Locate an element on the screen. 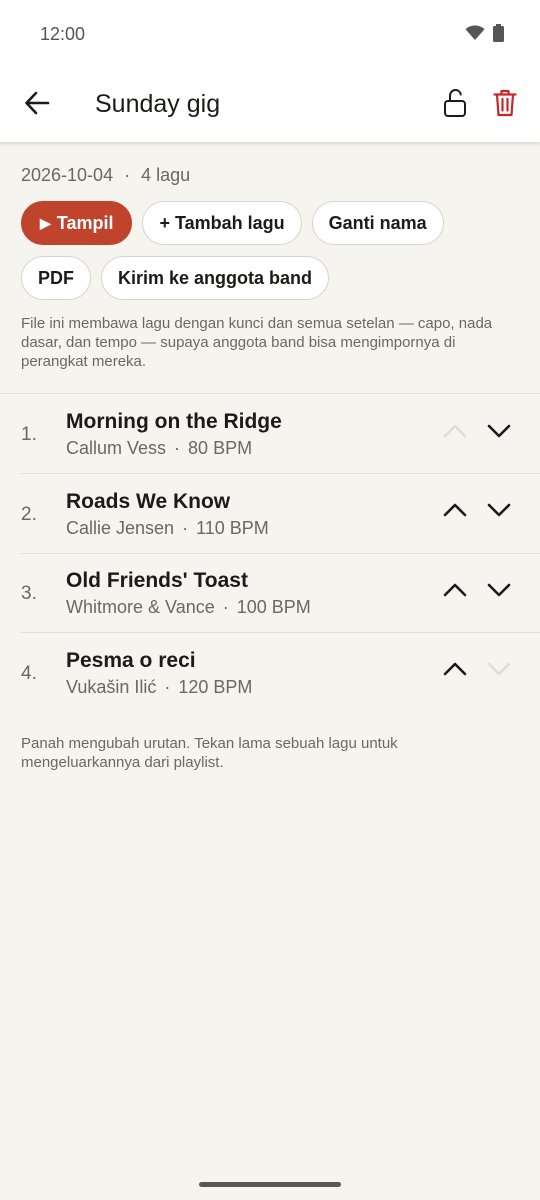 This screenshot has height=1200, width=540. back-button is located at coordinates (37, 105).